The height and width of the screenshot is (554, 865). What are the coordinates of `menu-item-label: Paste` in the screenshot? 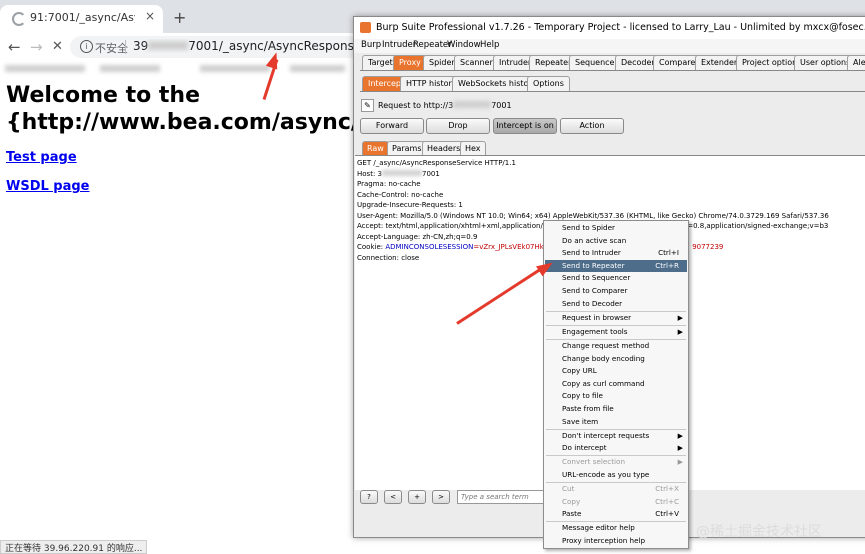 It's located at (572, 514).